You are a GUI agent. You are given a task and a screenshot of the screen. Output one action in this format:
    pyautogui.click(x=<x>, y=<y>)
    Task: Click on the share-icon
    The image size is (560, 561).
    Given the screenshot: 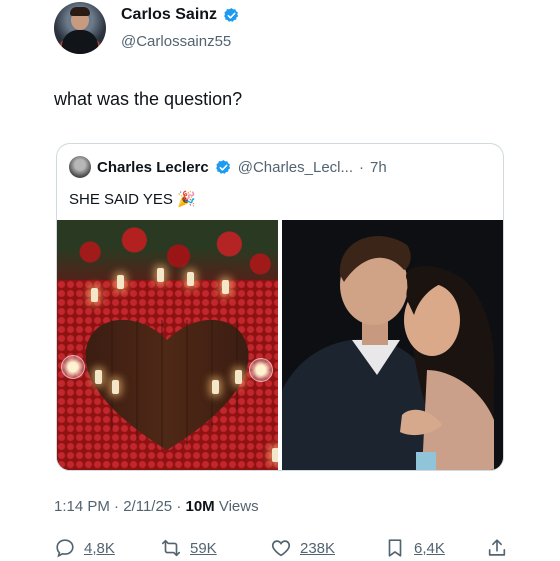 What is the action you would take?
    pyautogui.click(x=497, y=547)
    